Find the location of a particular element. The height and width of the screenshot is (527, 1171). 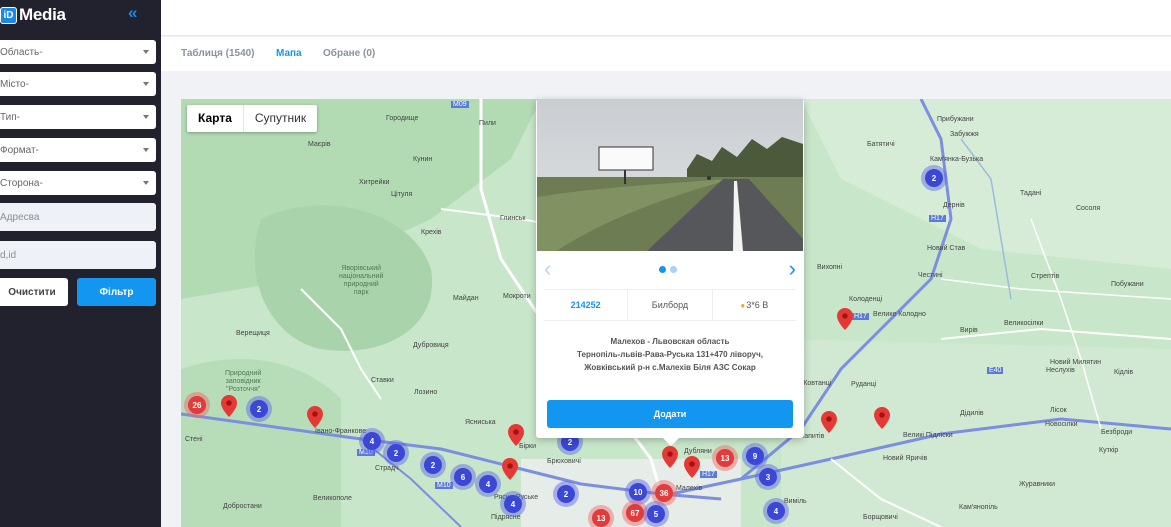

format-select: Формат- is located at coordinates (78, 150).